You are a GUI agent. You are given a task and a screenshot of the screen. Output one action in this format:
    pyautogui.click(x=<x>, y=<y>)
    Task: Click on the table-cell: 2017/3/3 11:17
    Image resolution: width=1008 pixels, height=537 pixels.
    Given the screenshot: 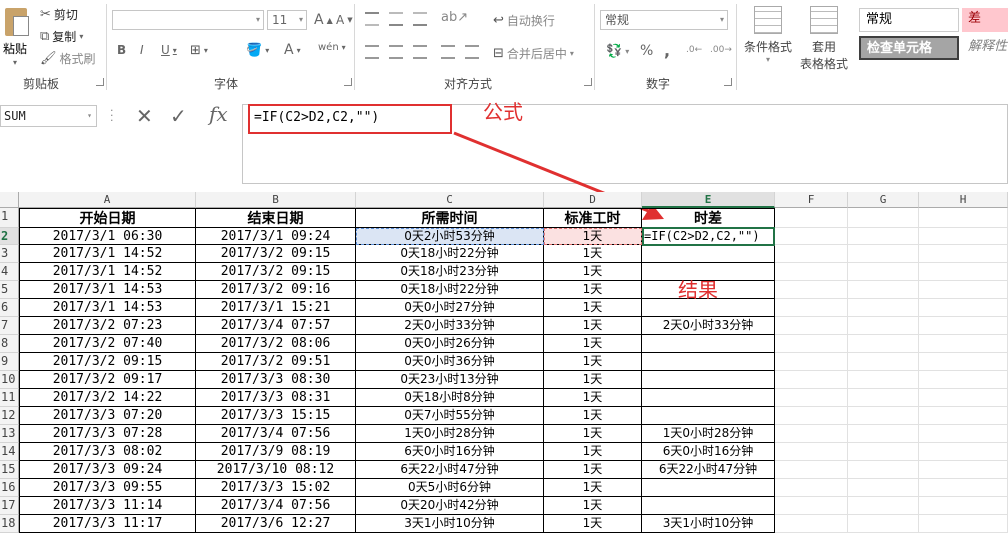 What is the action you would take?
    pyautogui.click(x=107, y=524)
    